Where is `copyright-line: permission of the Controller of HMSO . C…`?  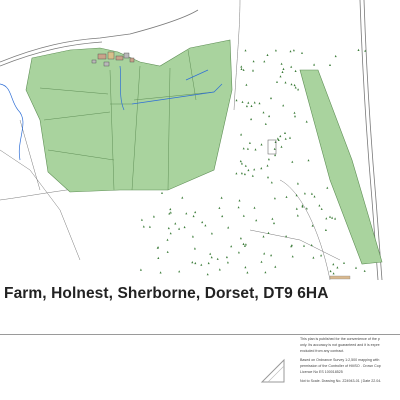 copyright-line: permission of the Controller of HMSO . C… is located at coordinates (340, 365).